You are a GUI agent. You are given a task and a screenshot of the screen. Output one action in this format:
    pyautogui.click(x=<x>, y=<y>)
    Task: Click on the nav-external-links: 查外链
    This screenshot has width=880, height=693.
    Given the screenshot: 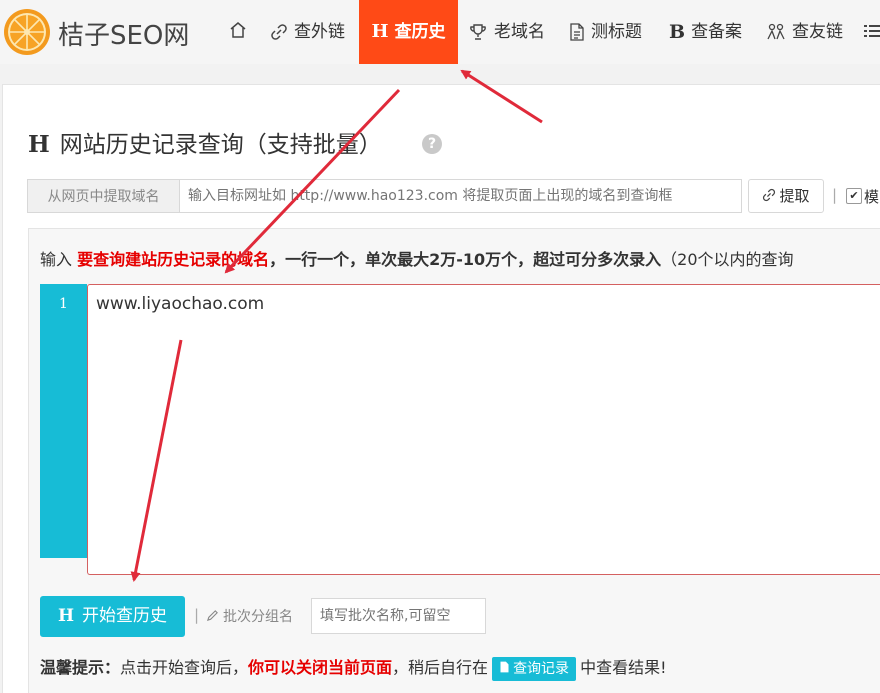 What is the action you would take?
    pyautogui.click(x=307, y=32)
    